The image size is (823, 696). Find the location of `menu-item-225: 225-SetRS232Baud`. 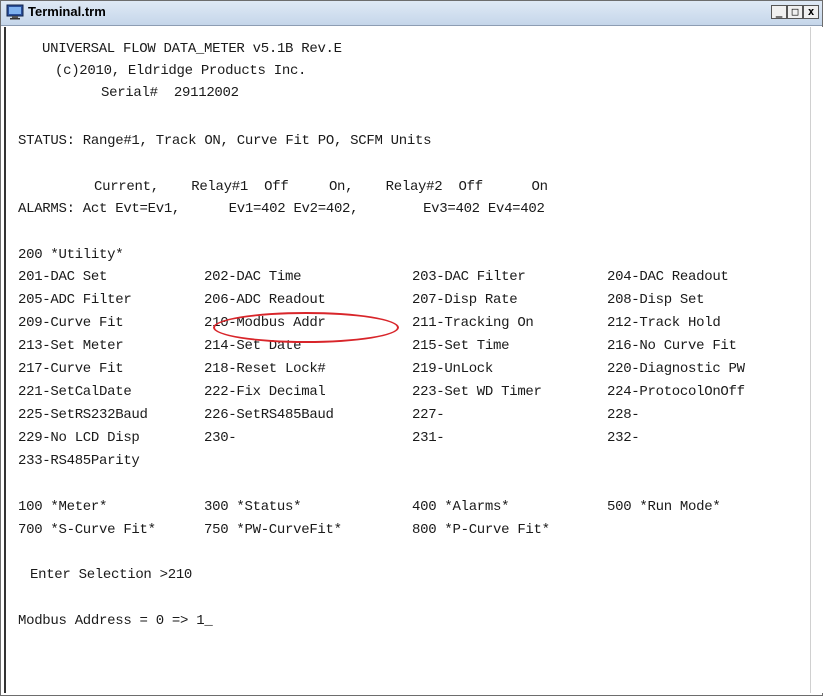

menu-item-225: 225-SetRS232Baud is located at coordinates (83, 415).